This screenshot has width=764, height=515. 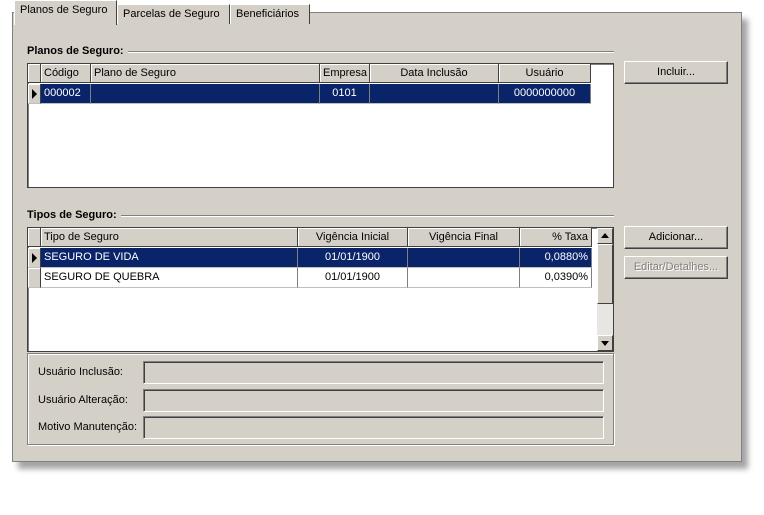 What do you see at coordinates (169, 258) in the screenshot?
I see `cell-tipo: SEGURO DE VIDA` at bounding box center [169, 258].